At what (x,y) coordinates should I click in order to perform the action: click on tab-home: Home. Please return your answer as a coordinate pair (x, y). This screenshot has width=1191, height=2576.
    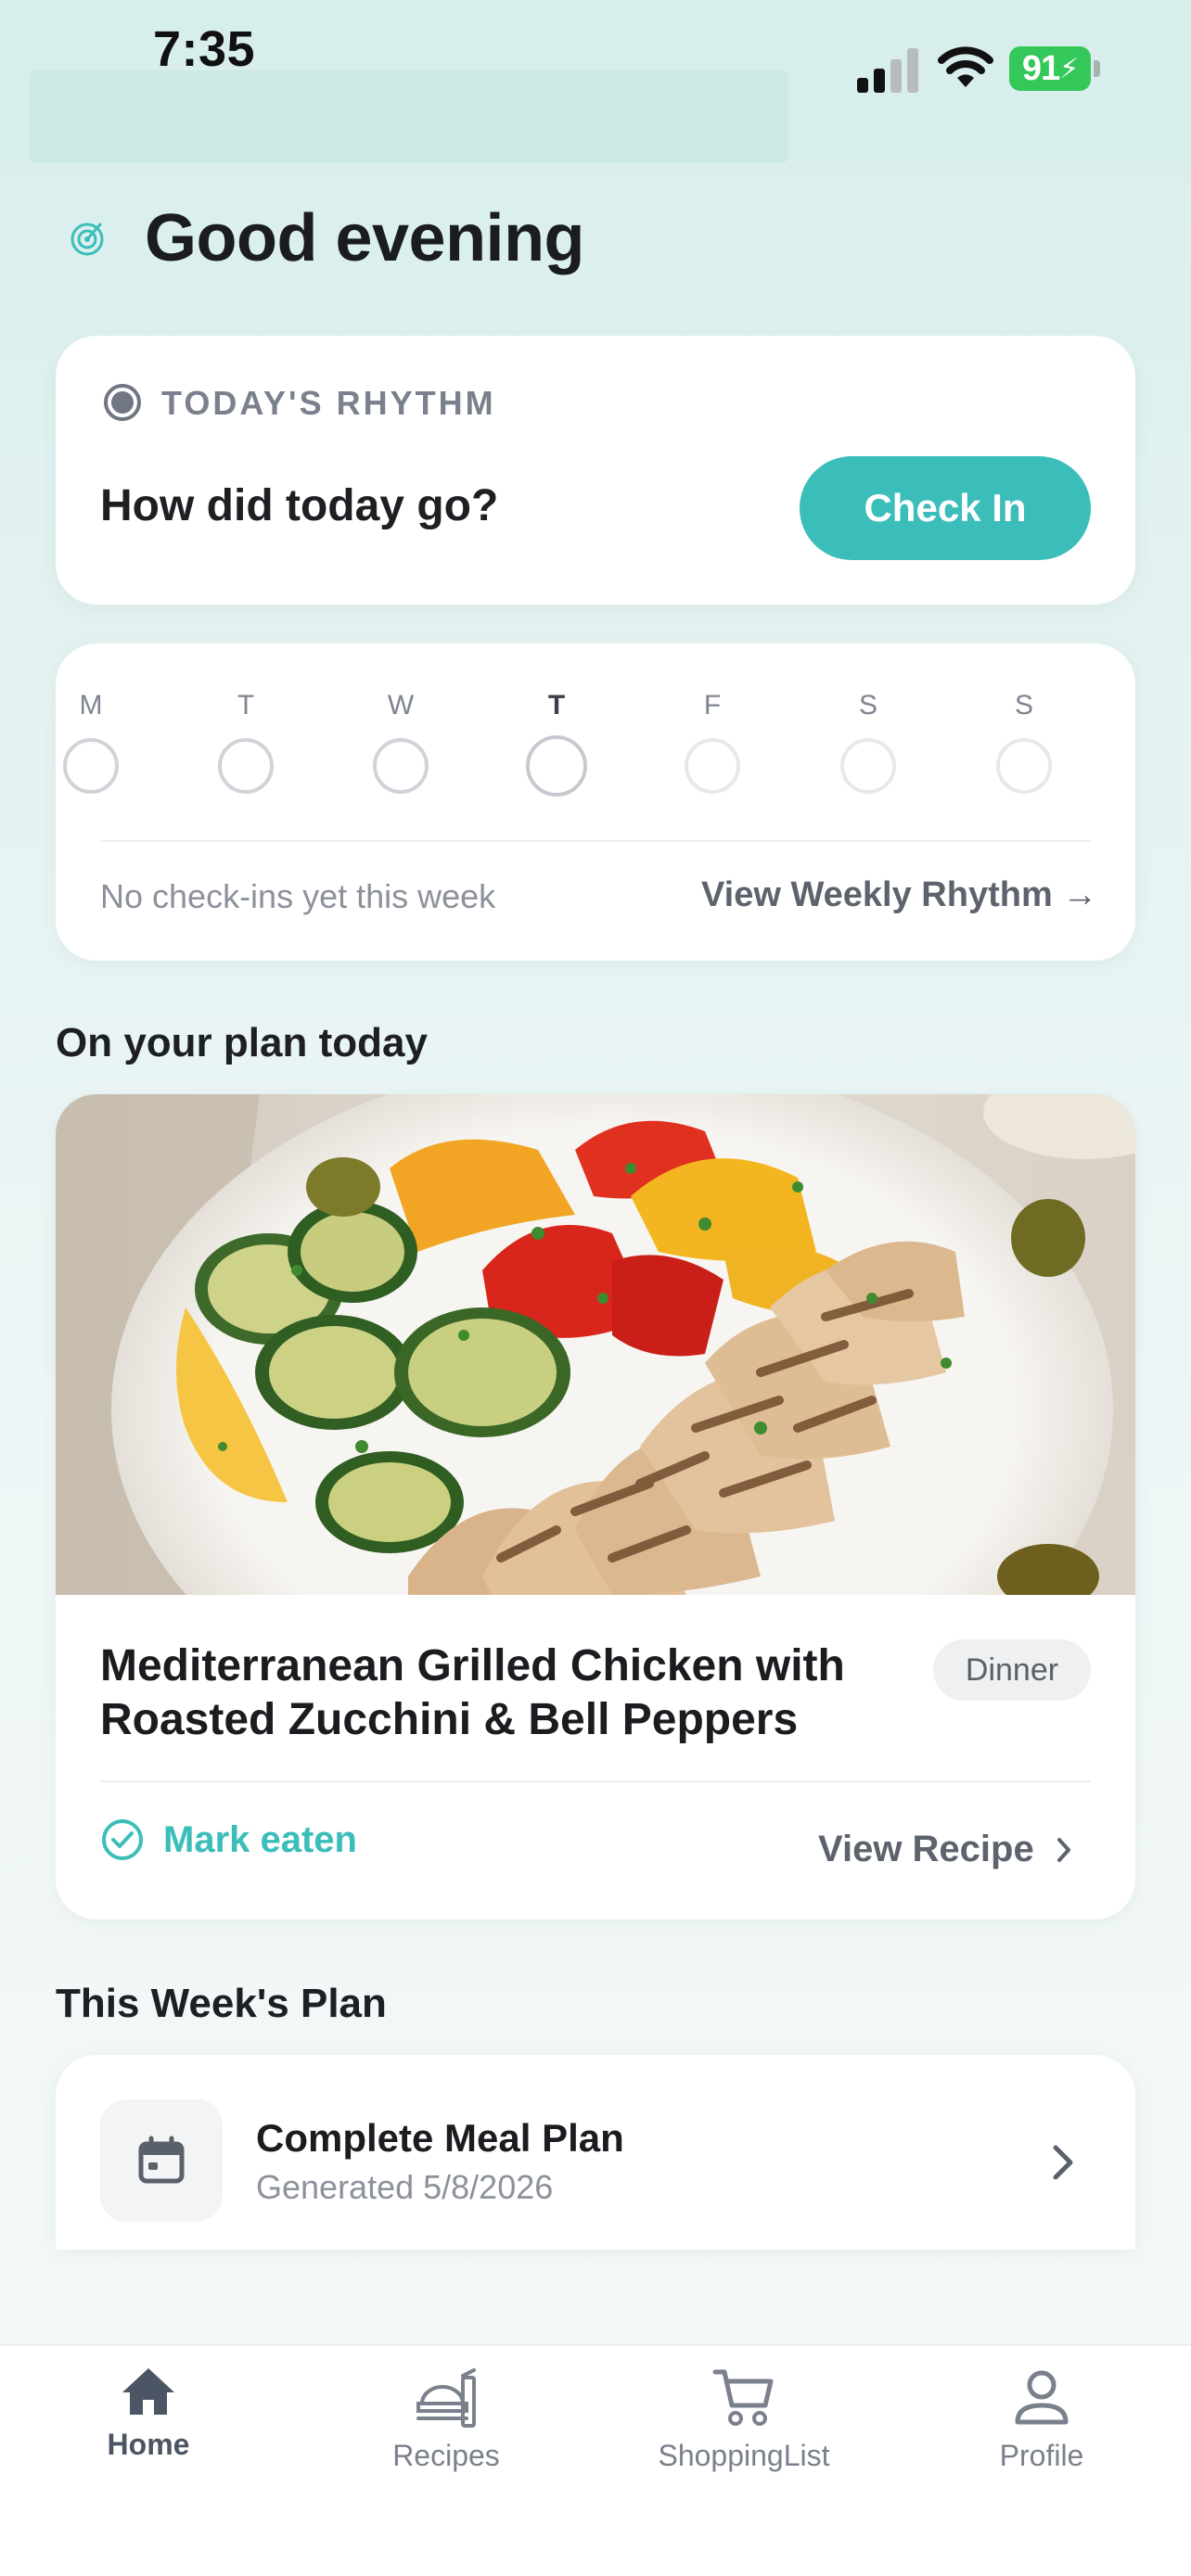
    Looking at the image, I should click on (148, 2413).